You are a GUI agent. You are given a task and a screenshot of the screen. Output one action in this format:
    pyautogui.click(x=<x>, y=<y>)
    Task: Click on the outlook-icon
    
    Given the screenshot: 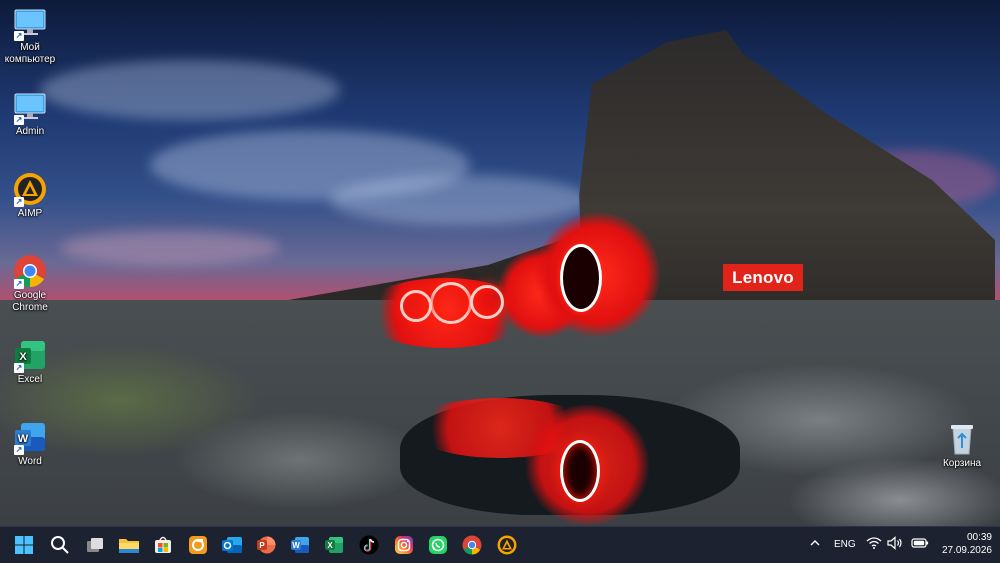 What is the action you would take?
    pyautogui.click(x=232, y=545)
    